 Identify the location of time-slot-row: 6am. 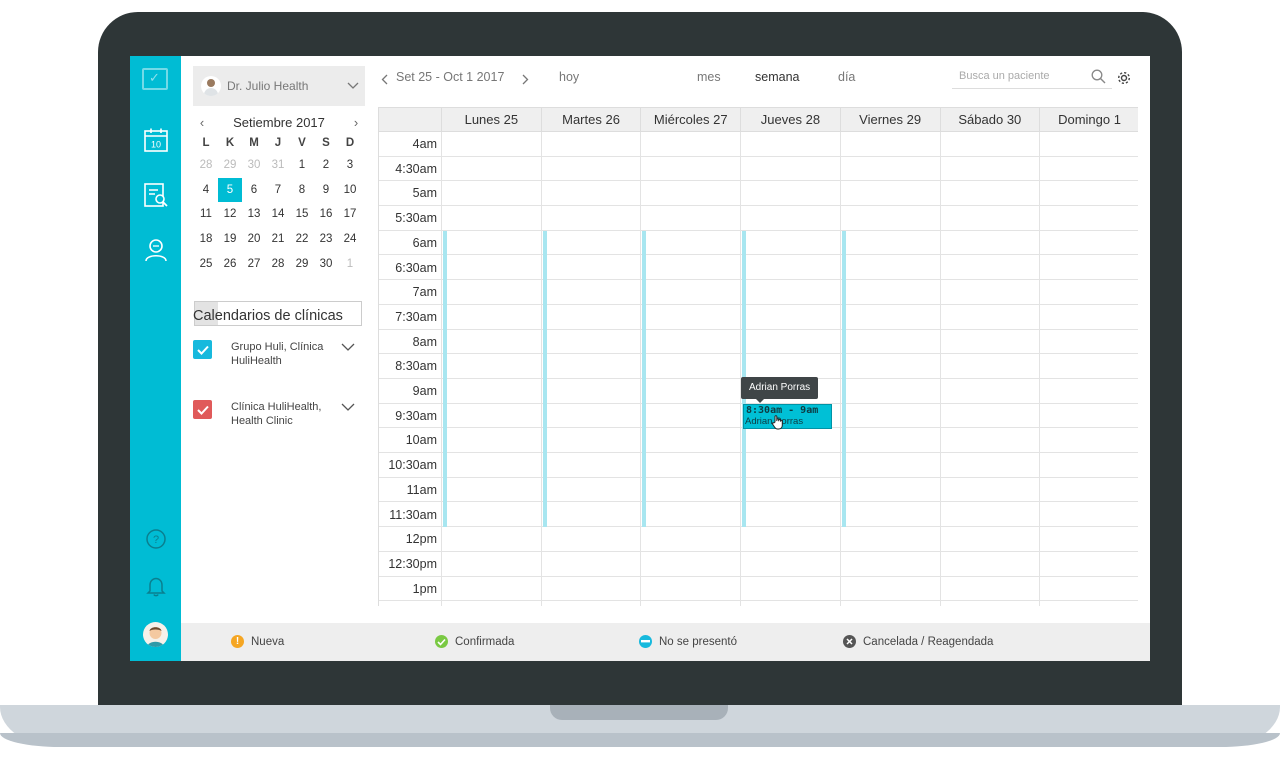
(758, 243).